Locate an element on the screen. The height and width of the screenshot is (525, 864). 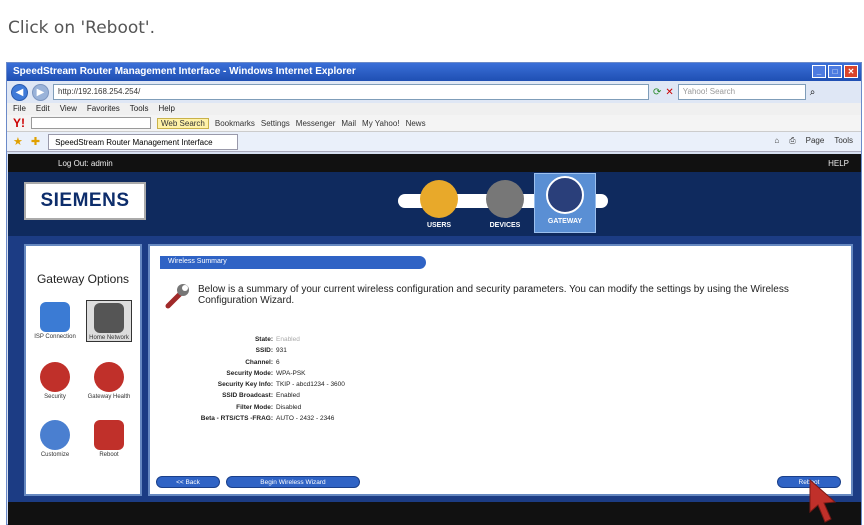
field-row: Security Key Info: TKIP - abcd1234 - 3600 is located at coordinates (252, 384).